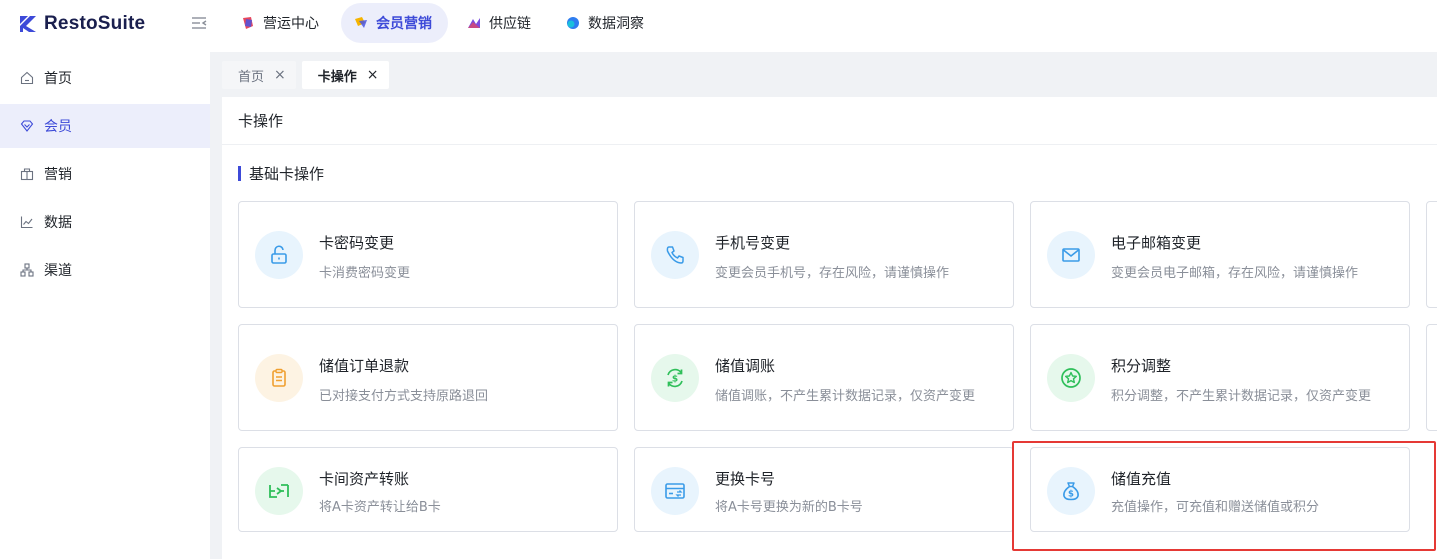  Describe the element at coordinates (364, 366) in the screenshot. I see `card-title: 储值订单退款` at that location.